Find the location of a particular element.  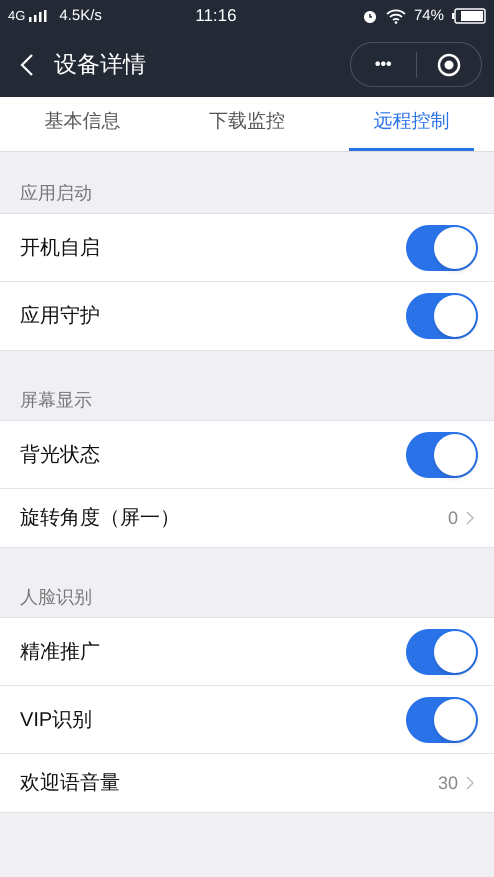

row-label: 背光状态 is located at coordinates (60, 455).